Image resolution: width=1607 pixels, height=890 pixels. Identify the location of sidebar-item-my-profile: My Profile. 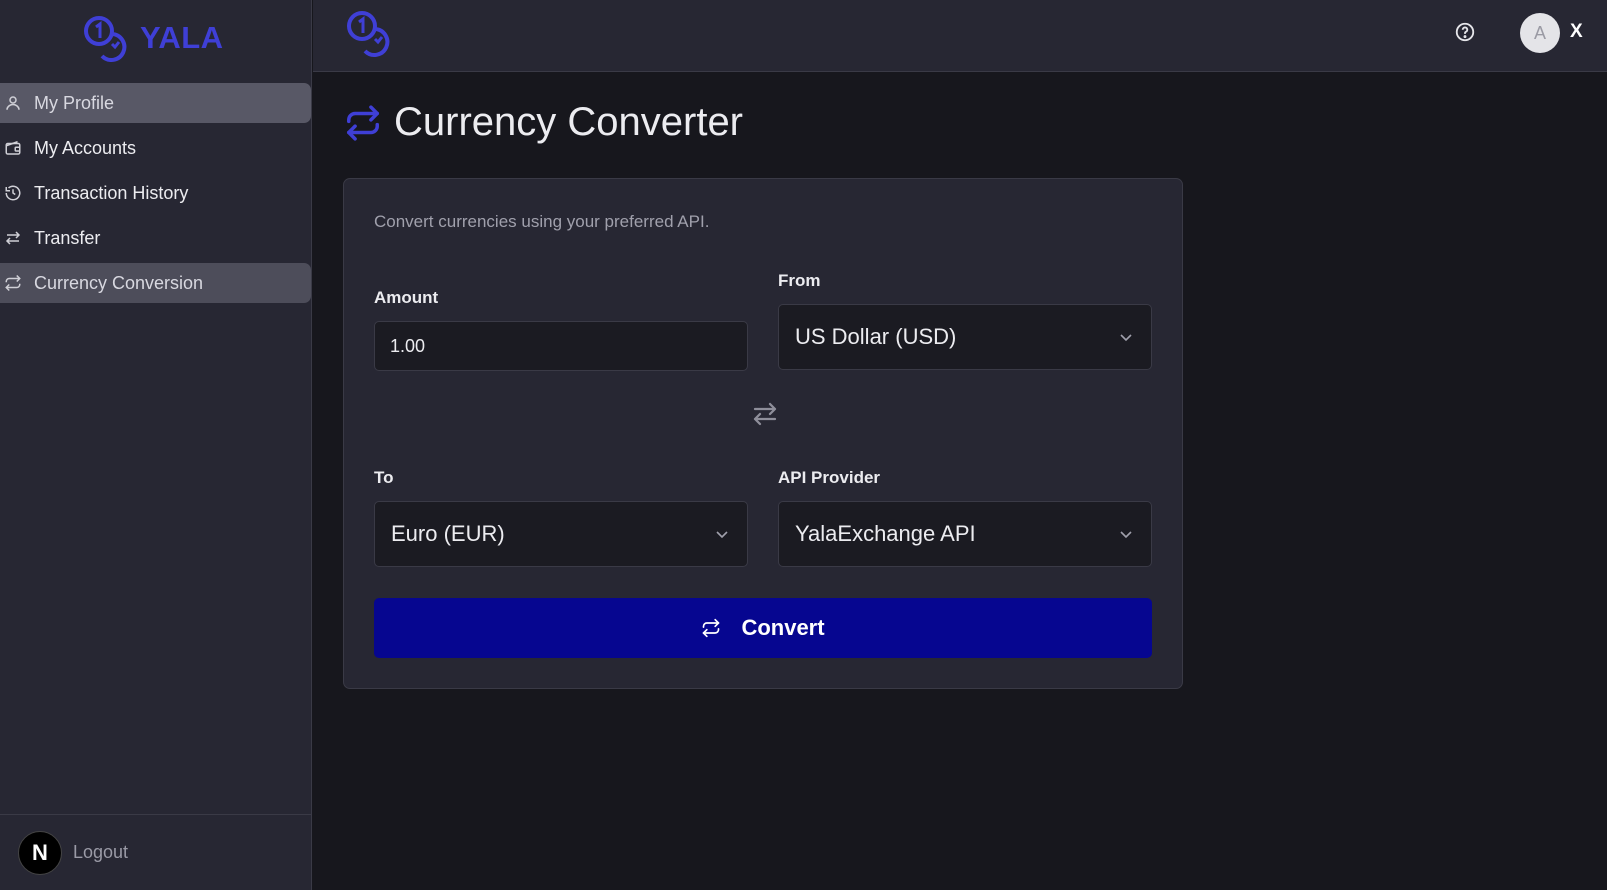
(155, 103).